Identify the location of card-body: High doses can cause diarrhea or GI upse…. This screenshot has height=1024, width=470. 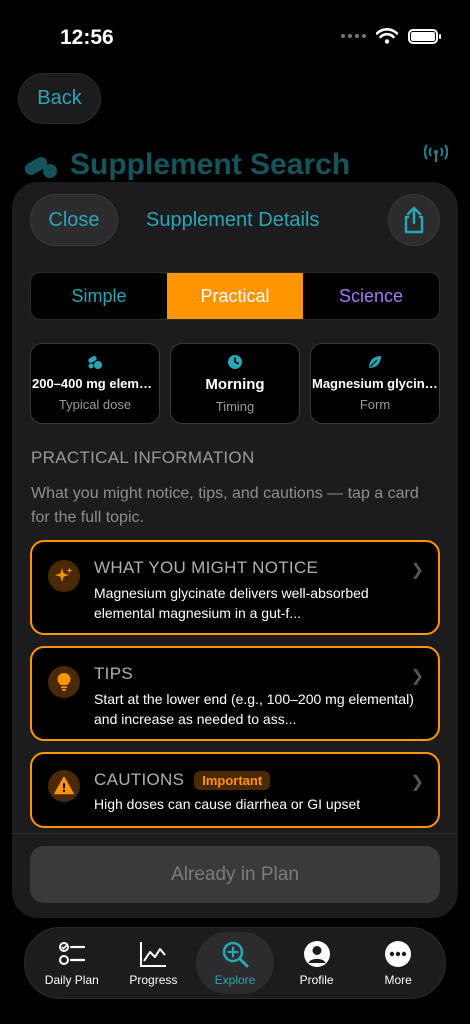
(227, 804).